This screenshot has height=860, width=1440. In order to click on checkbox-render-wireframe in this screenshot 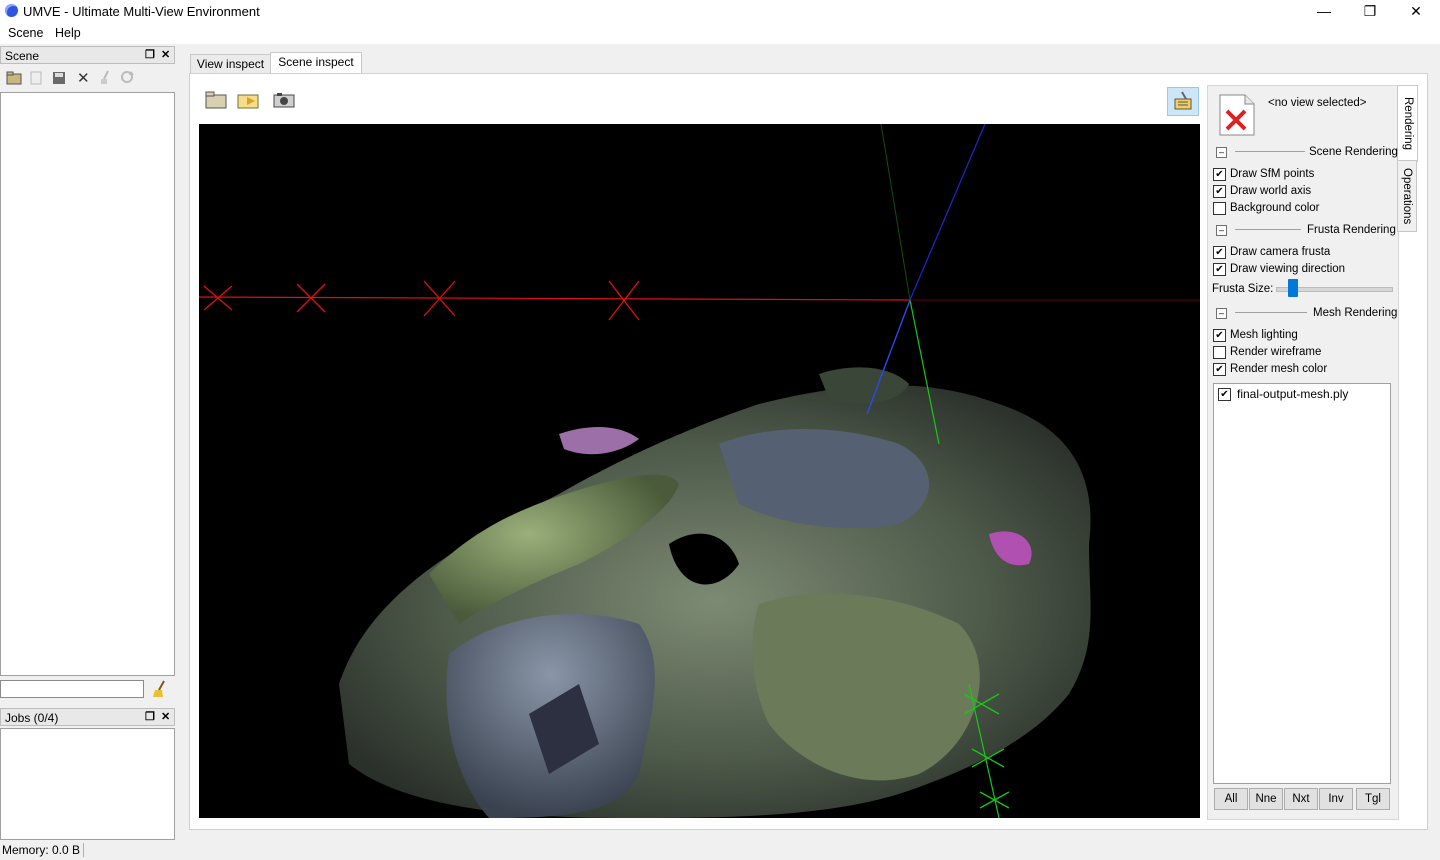, I will do `click(1219, 352)`.